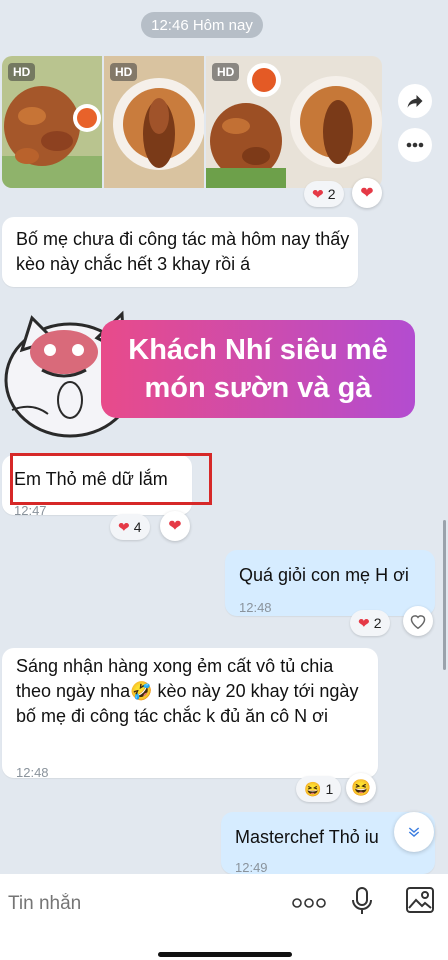  Describe the element at coordinates (202, 25) in the screenshot. I see `date-separator: 12:46 Hôm nay` at that location.